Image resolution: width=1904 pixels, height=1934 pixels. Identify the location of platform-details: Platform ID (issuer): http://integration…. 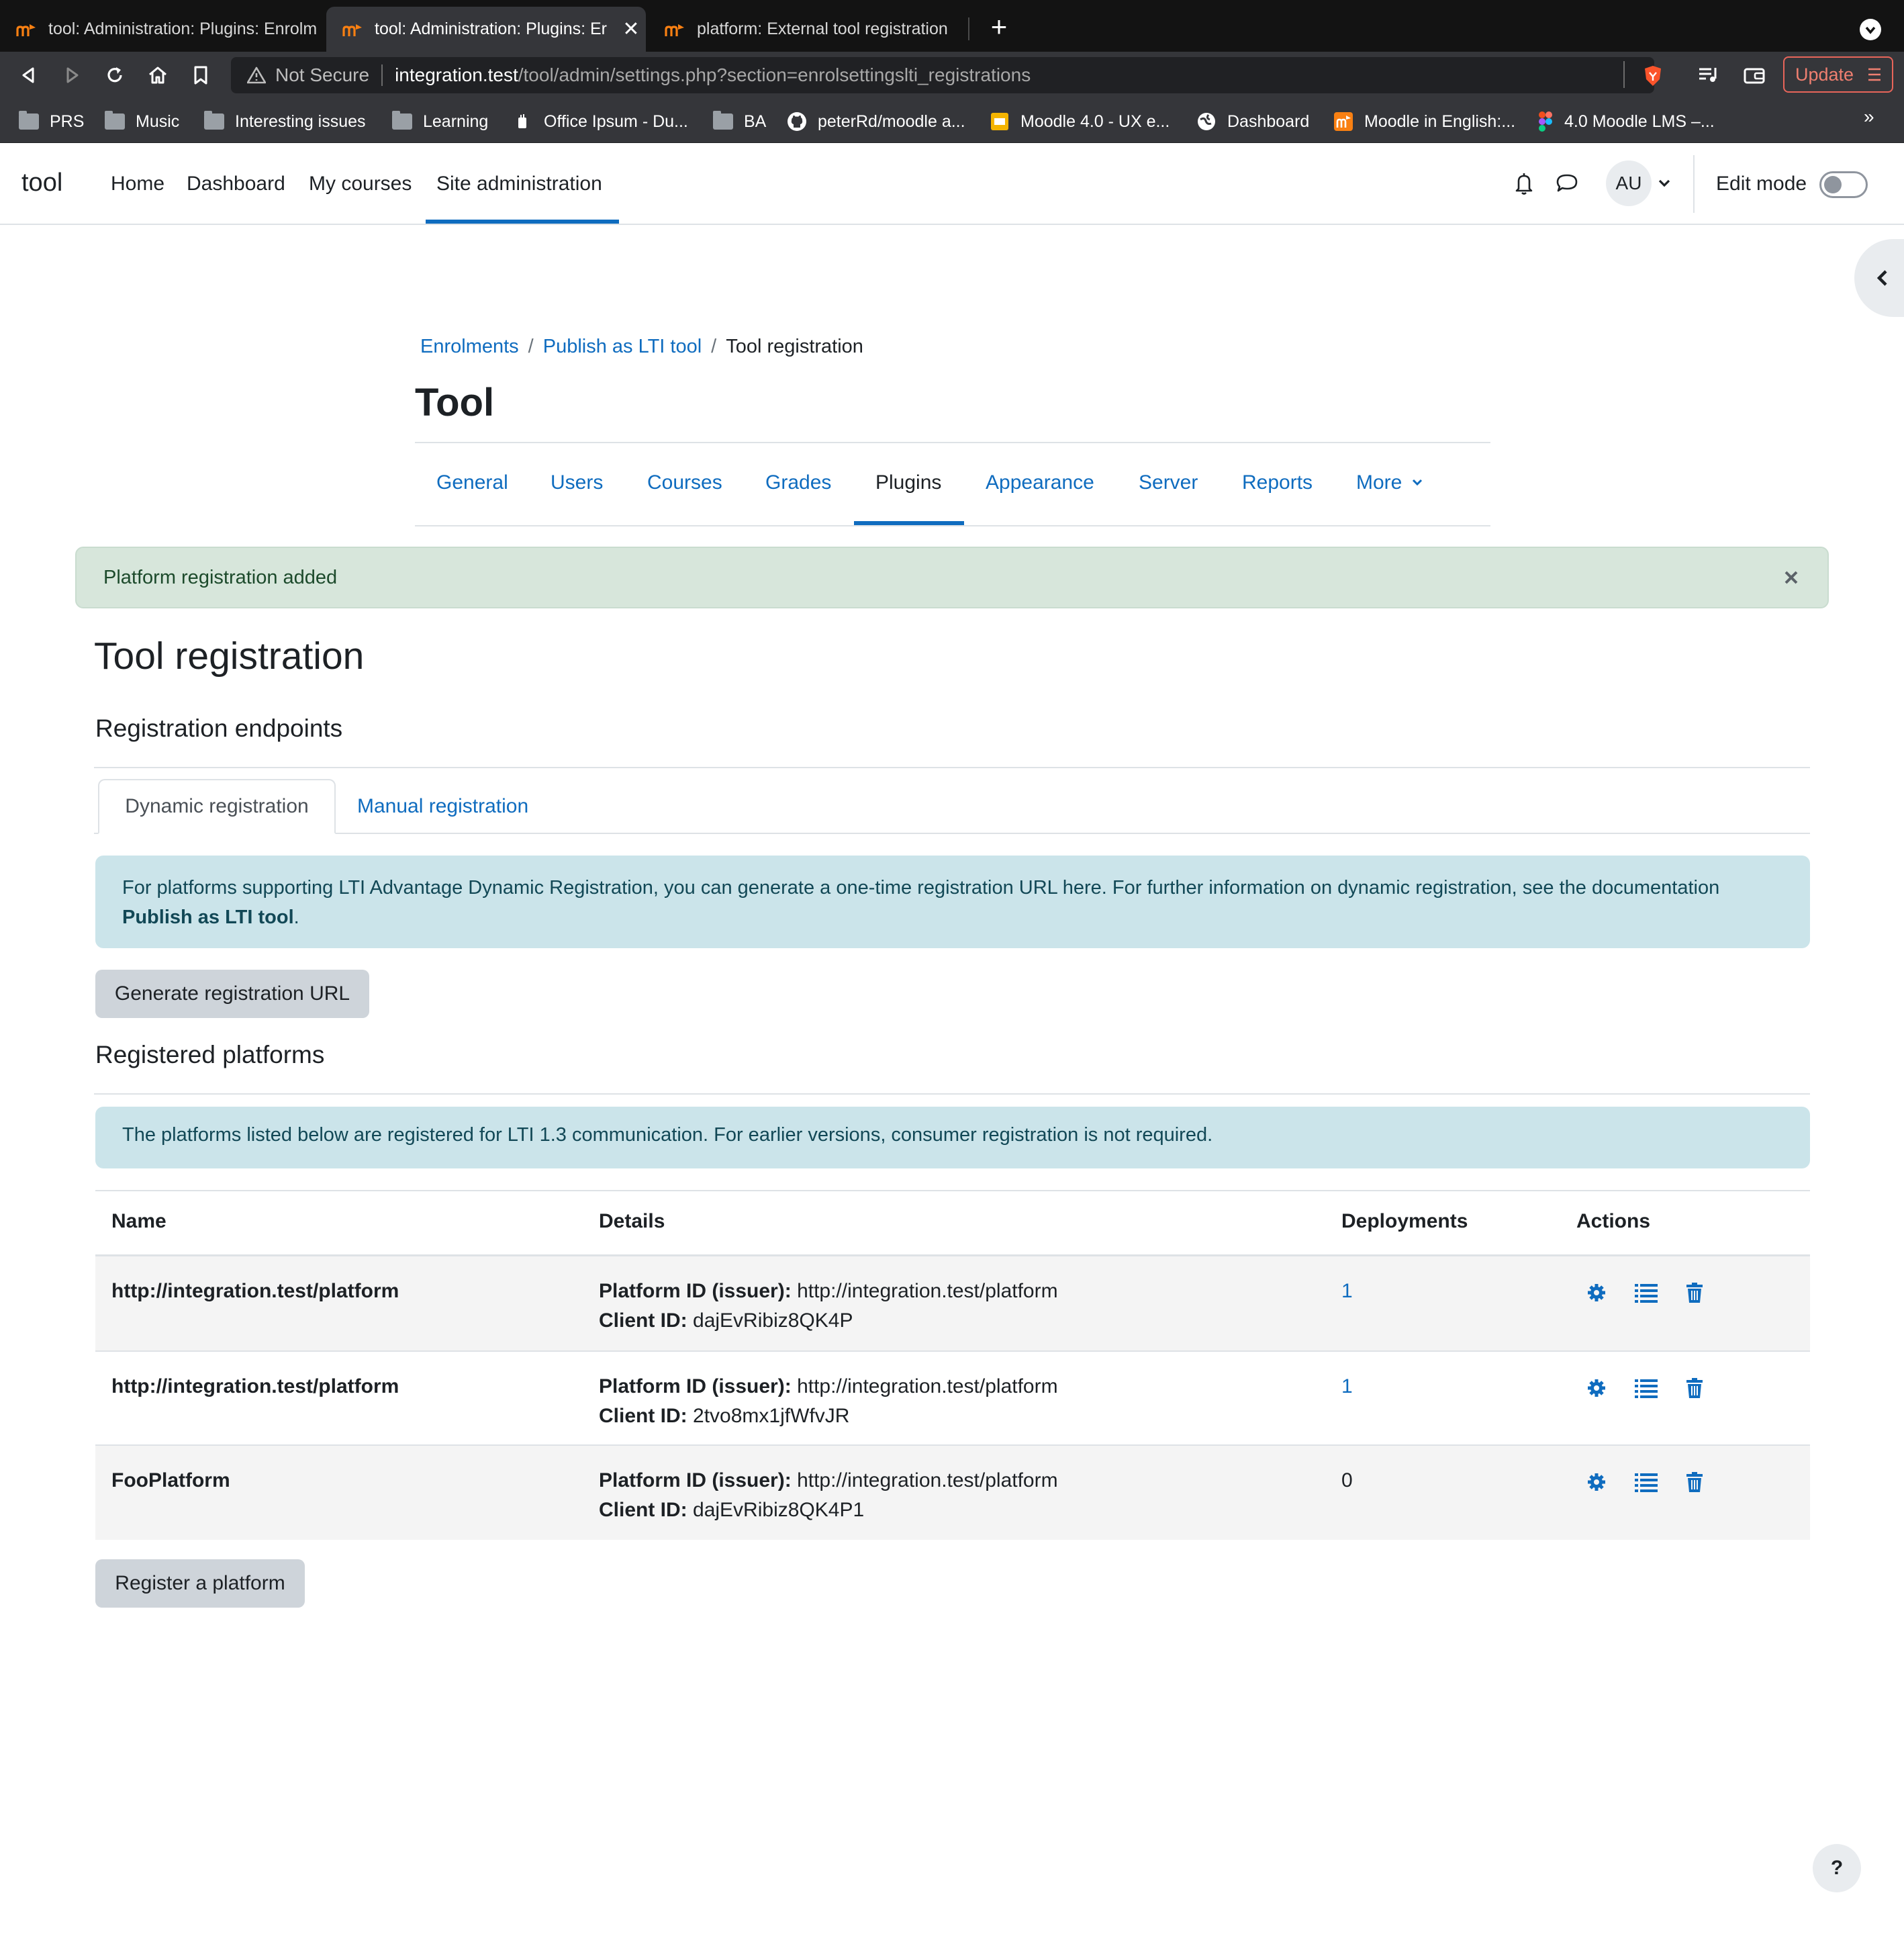
(828, 1495).